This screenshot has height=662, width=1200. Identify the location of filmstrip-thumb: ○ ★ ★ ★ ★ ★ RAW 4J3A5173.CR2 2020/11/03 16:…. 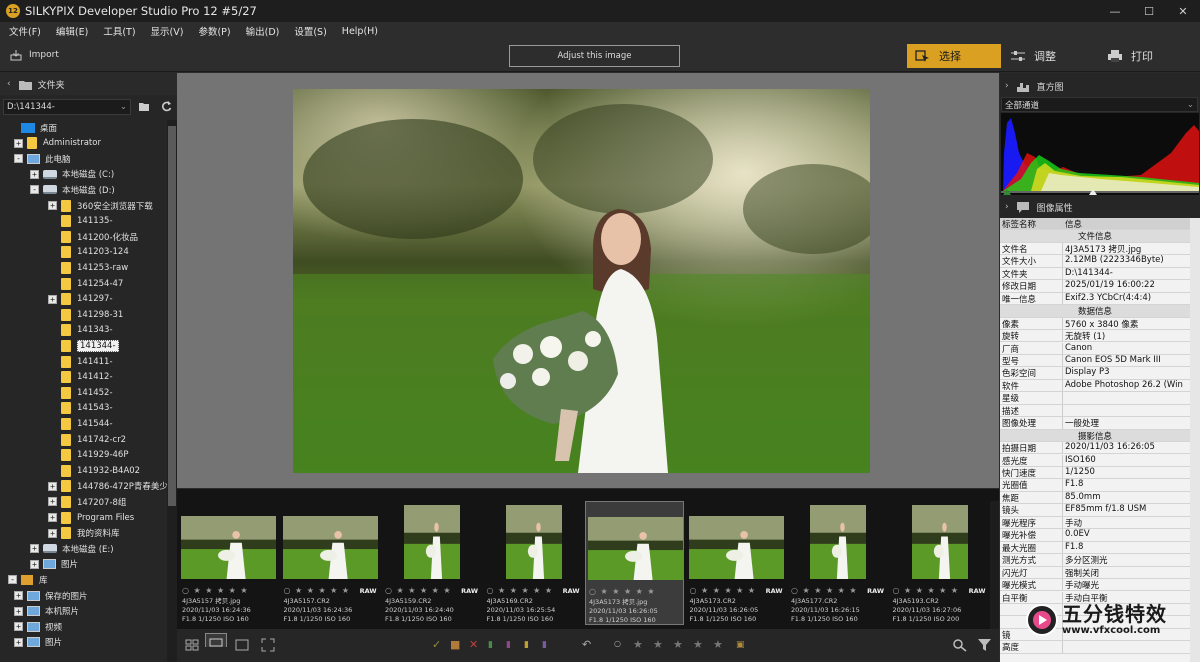
(736, 563).